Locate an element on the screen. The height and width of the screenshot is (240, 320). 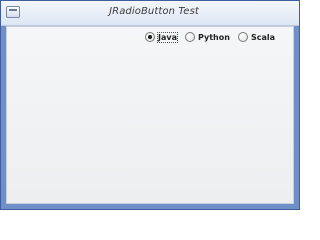
title-bar: JRadioButton Test is located at coordinates (150, 13).